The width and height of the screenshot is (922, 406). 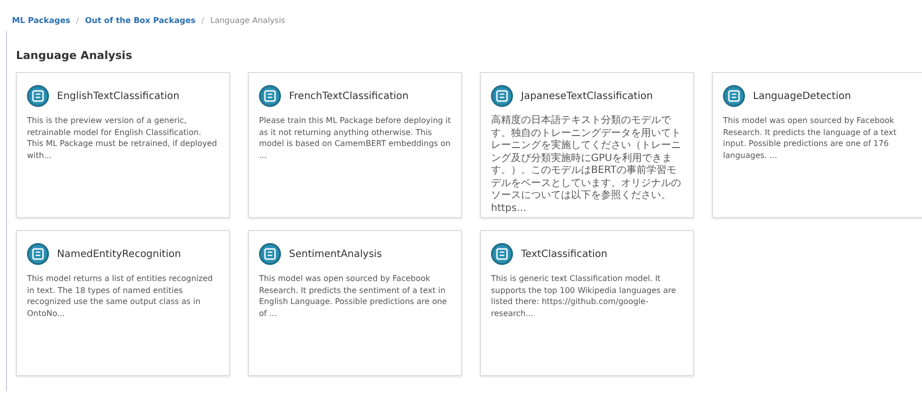 I want to click on package-title: FrenchTextClassification, so click(x=349, y=96).